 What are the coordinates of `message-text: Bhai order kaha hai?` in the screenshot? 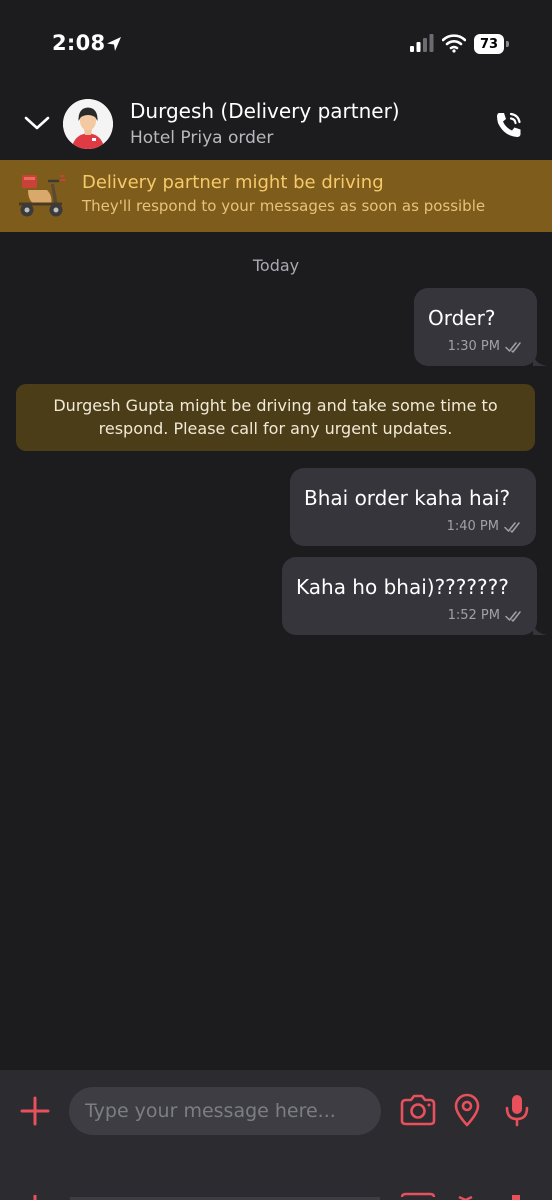 It's located at (407, 498).